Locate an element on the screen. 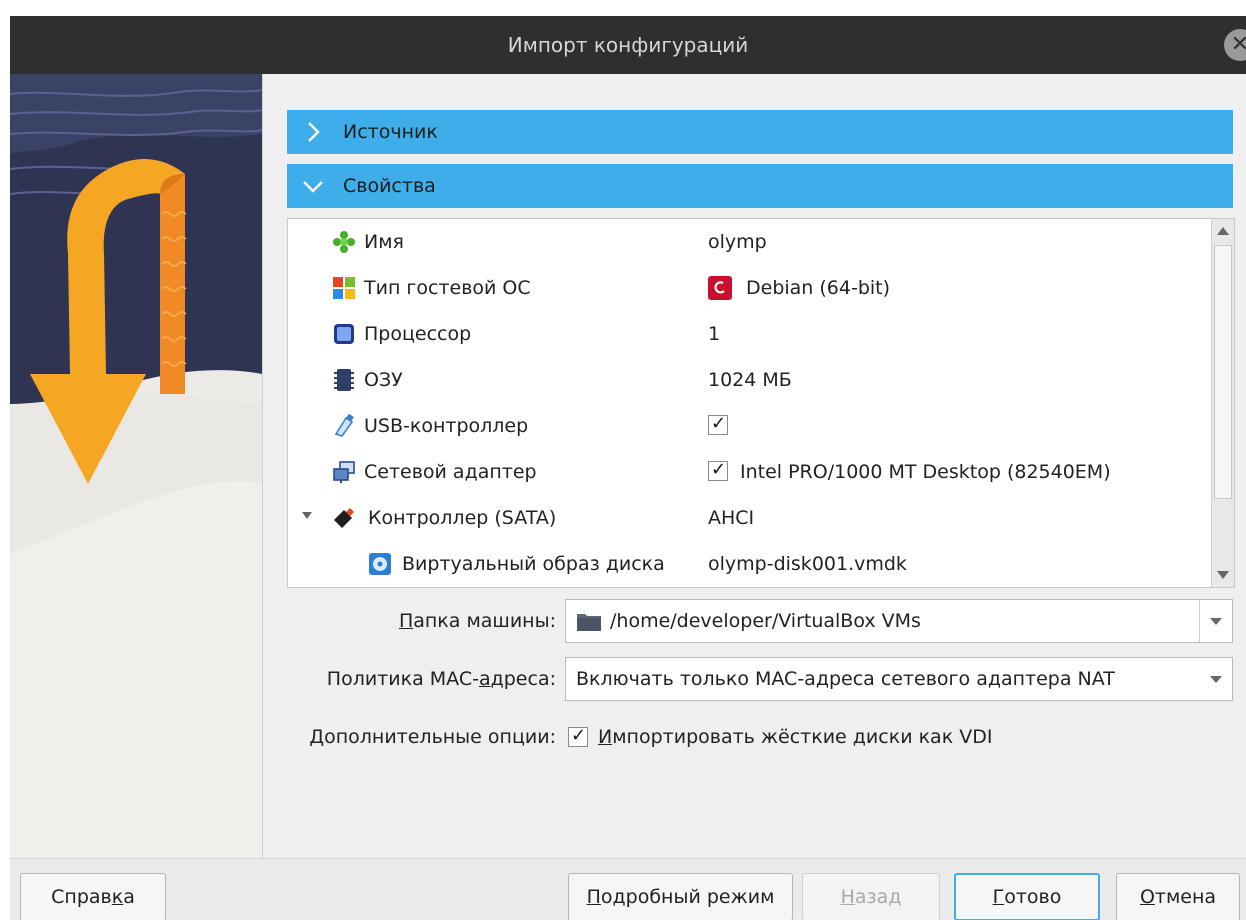 This screenshot has height=920, width=1246. chevron-down-icon is located at coordinates (313, 187).